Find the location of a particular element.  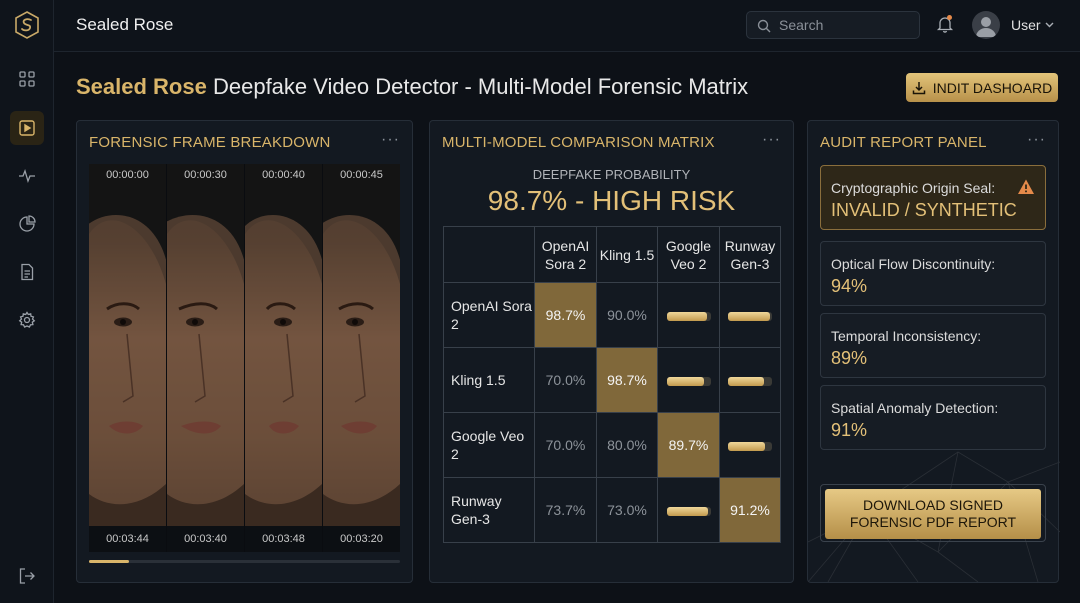

panel-title: MULTI-MODEL COMPARISON MATRIX is located at coordinates (578, 142).